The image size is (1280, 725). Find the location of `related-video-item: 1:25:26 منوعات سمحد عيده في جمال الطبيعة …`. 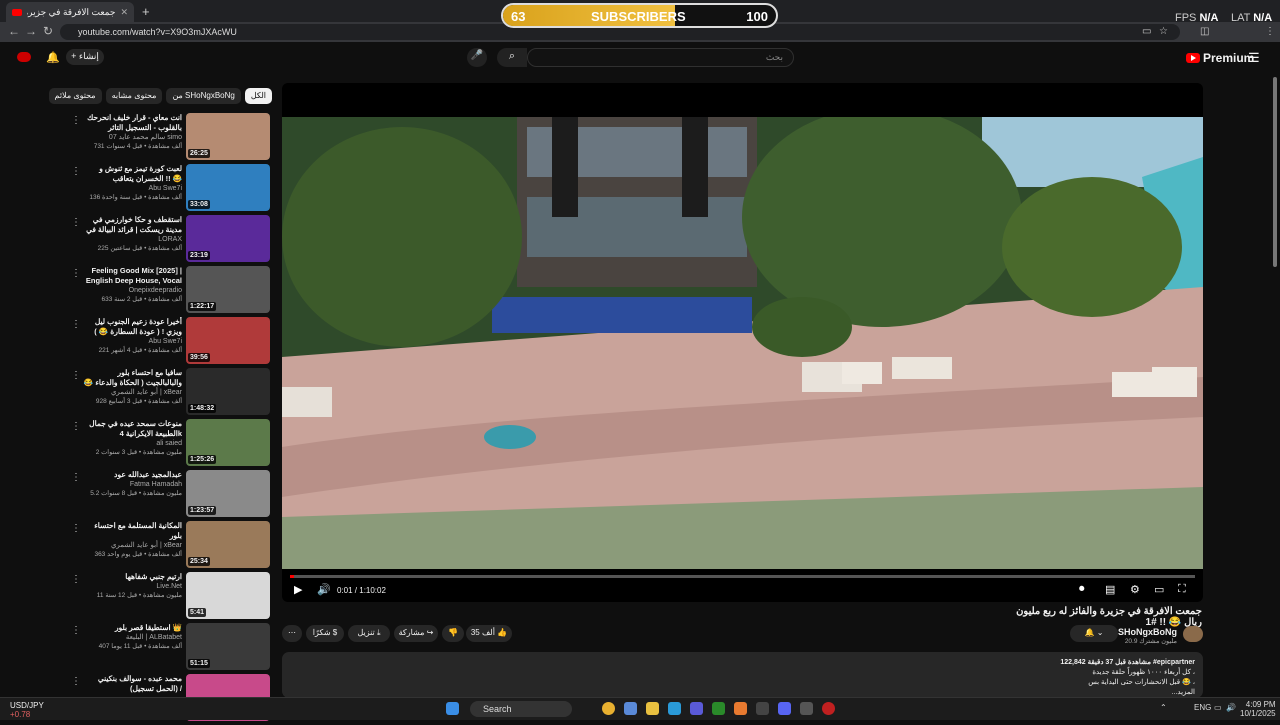

related-video-item: 1:25:26 منوعات سمحد عيده في جمال الطبيعة … is located at coordinates (169, 444).